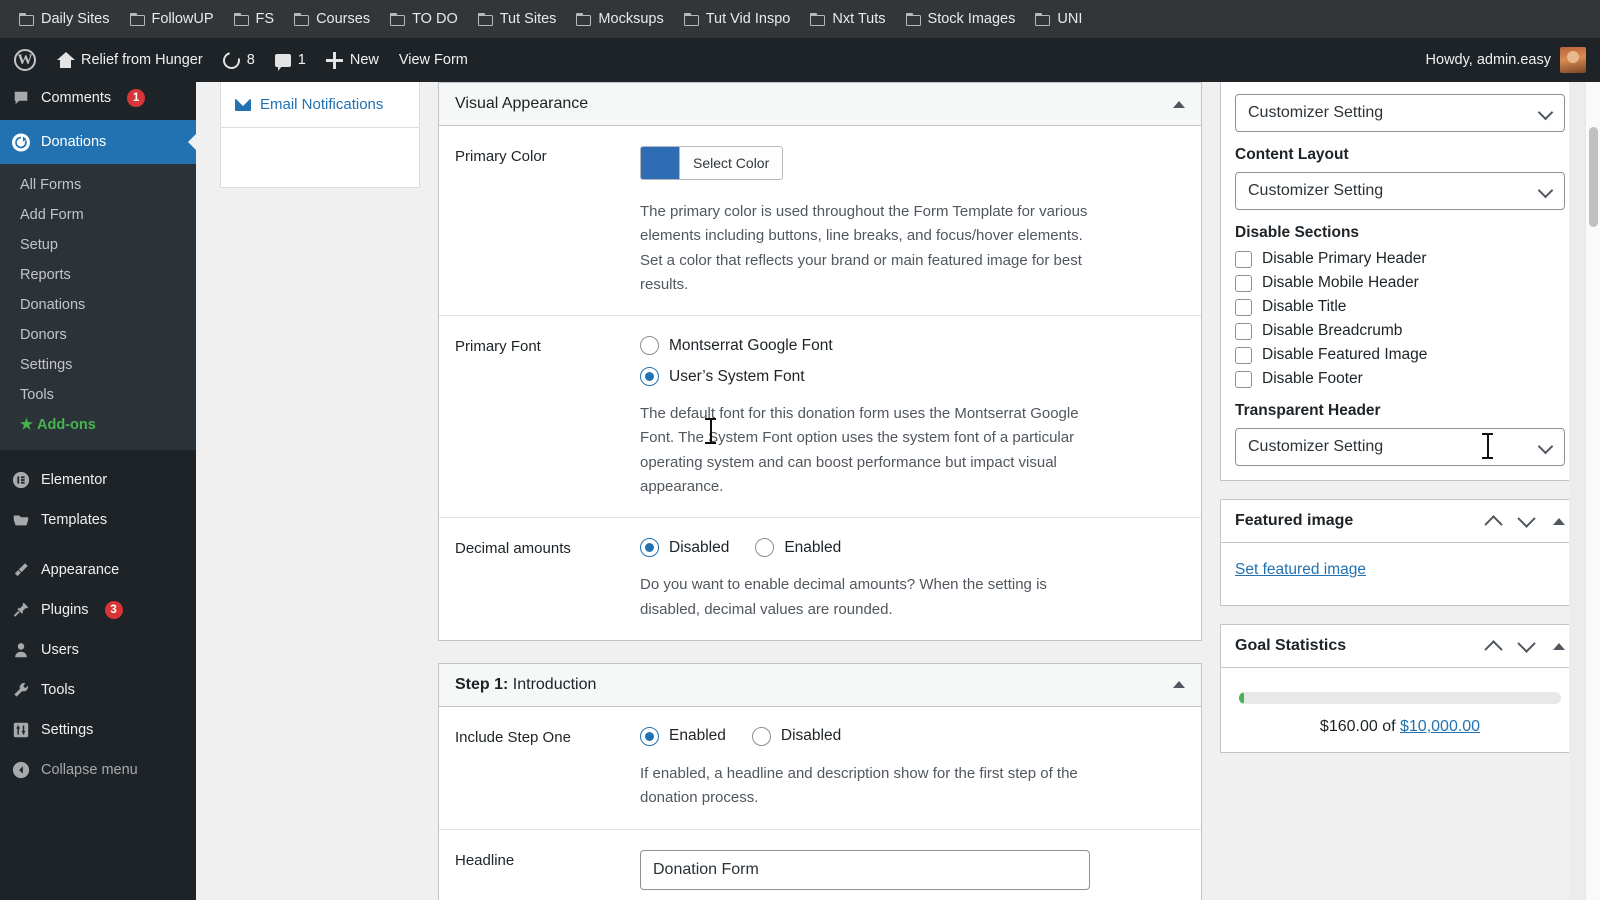 This screenshot has width=1600, height=900. What do you see at coordinates (98, 480) in the screenshot?
I see `sidebar-item-elementor: Elementor` at bounding box center [98, 480].